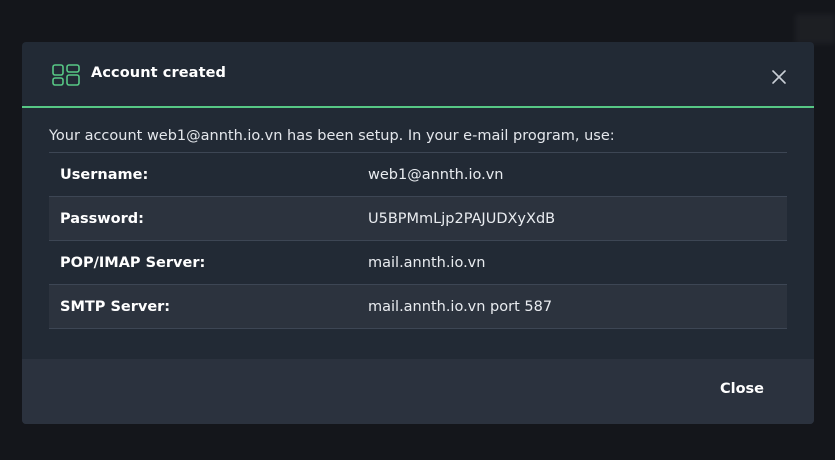 This screenshot has height=460, width=835. What do you see at coordinates (202, 306) in the screenshot?
I see `smtp-server-label: SMTP Server:` at bounding box center [202, 306].